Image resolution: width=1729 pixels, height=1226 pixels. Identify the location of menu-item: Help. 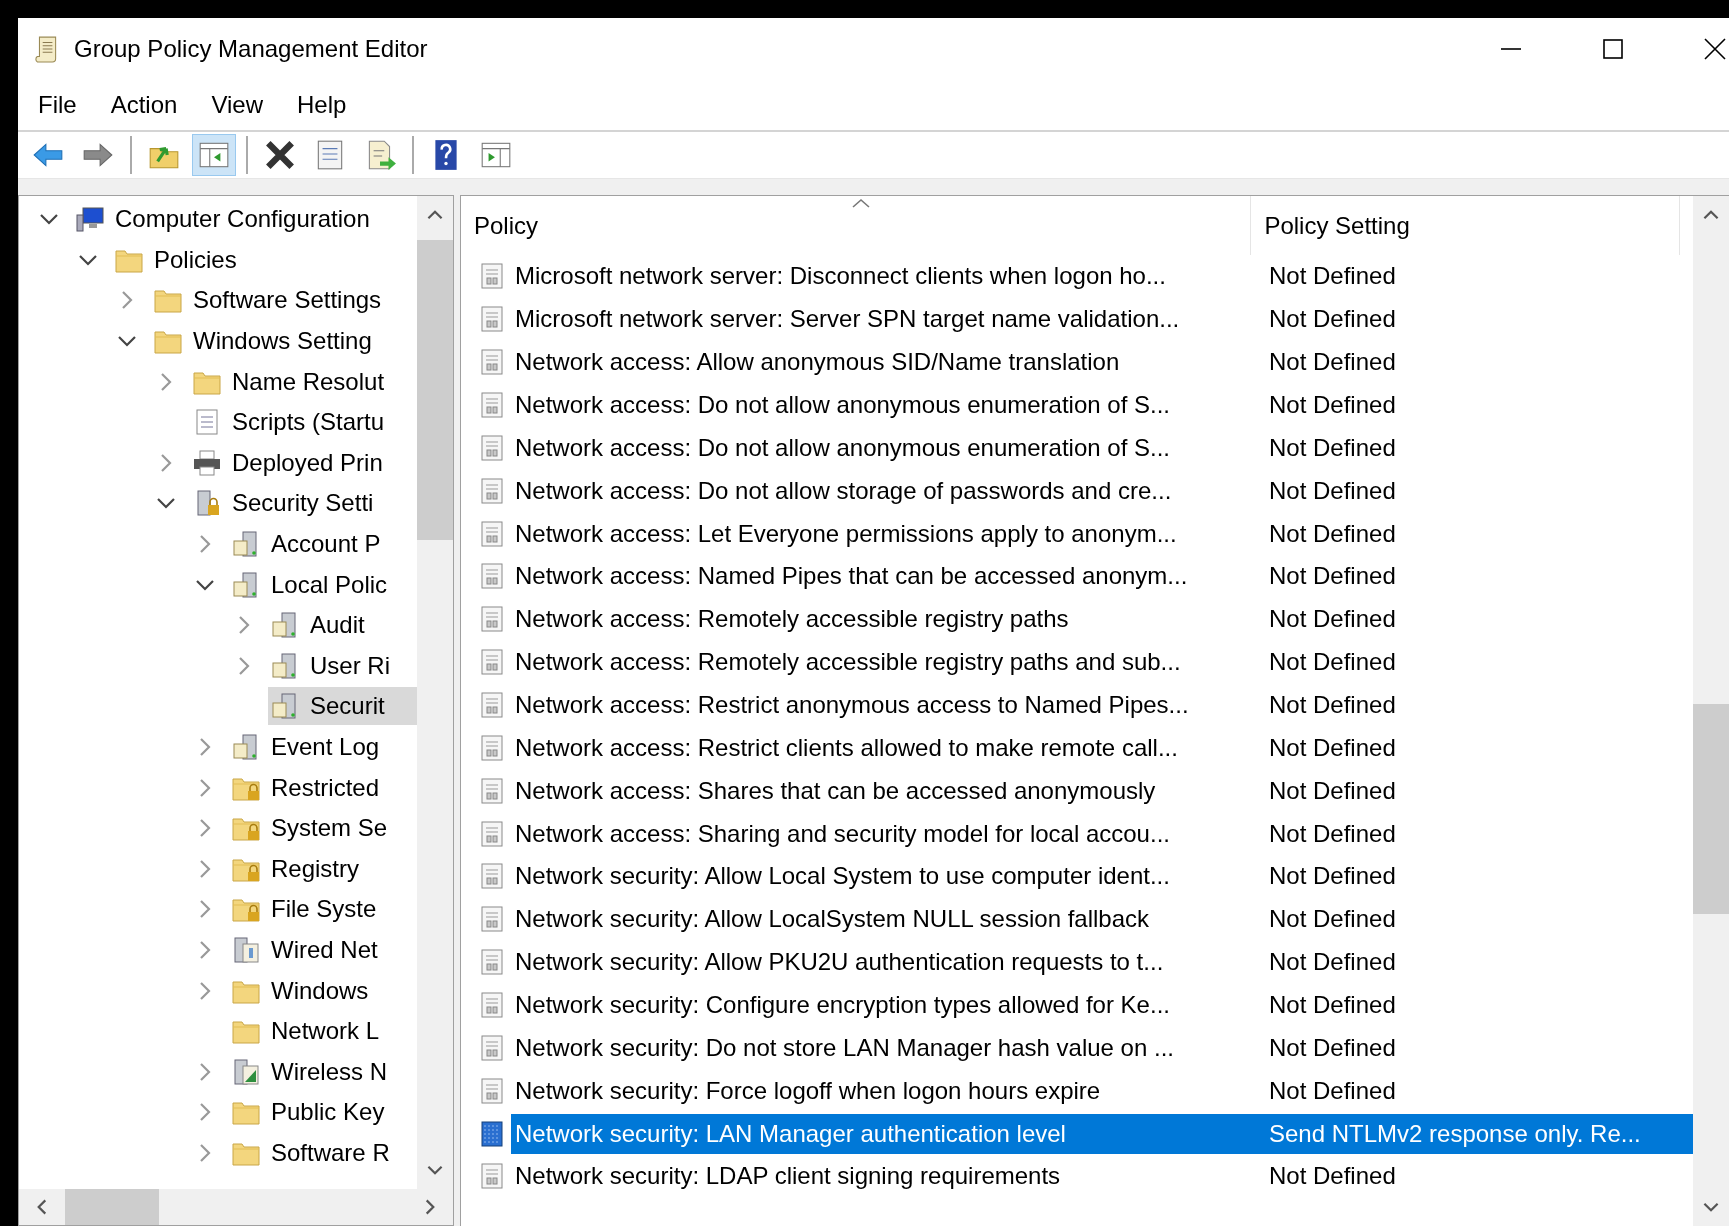
(321, 105).